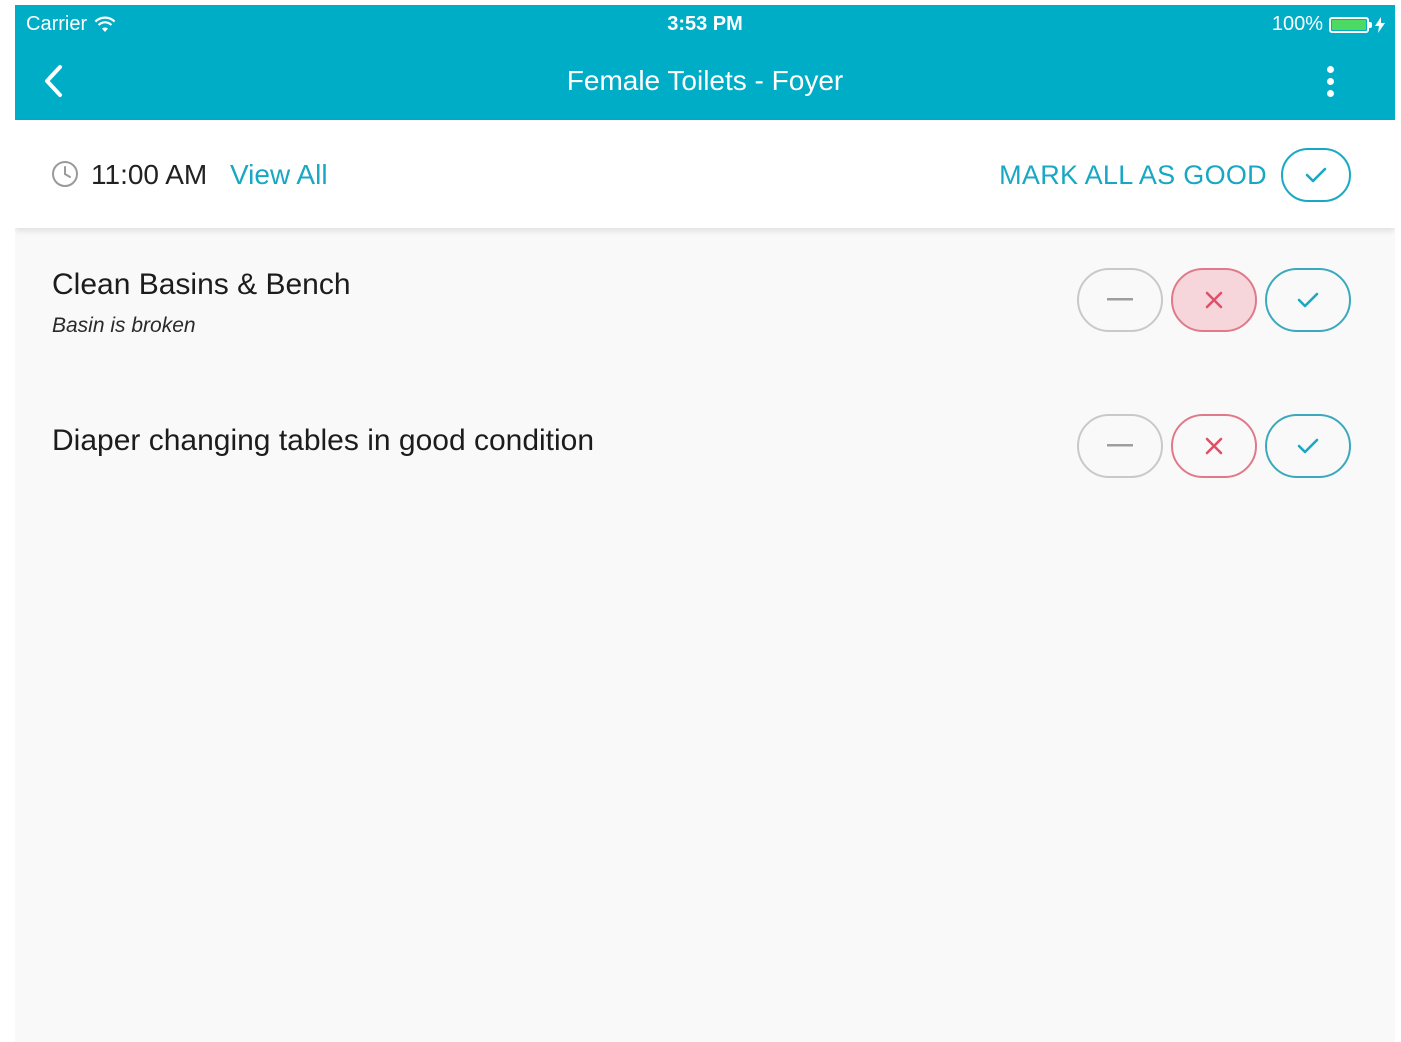  Describe the element at coordinates (1380, 24) in the screenshot. I see `charging-icon` at that location.